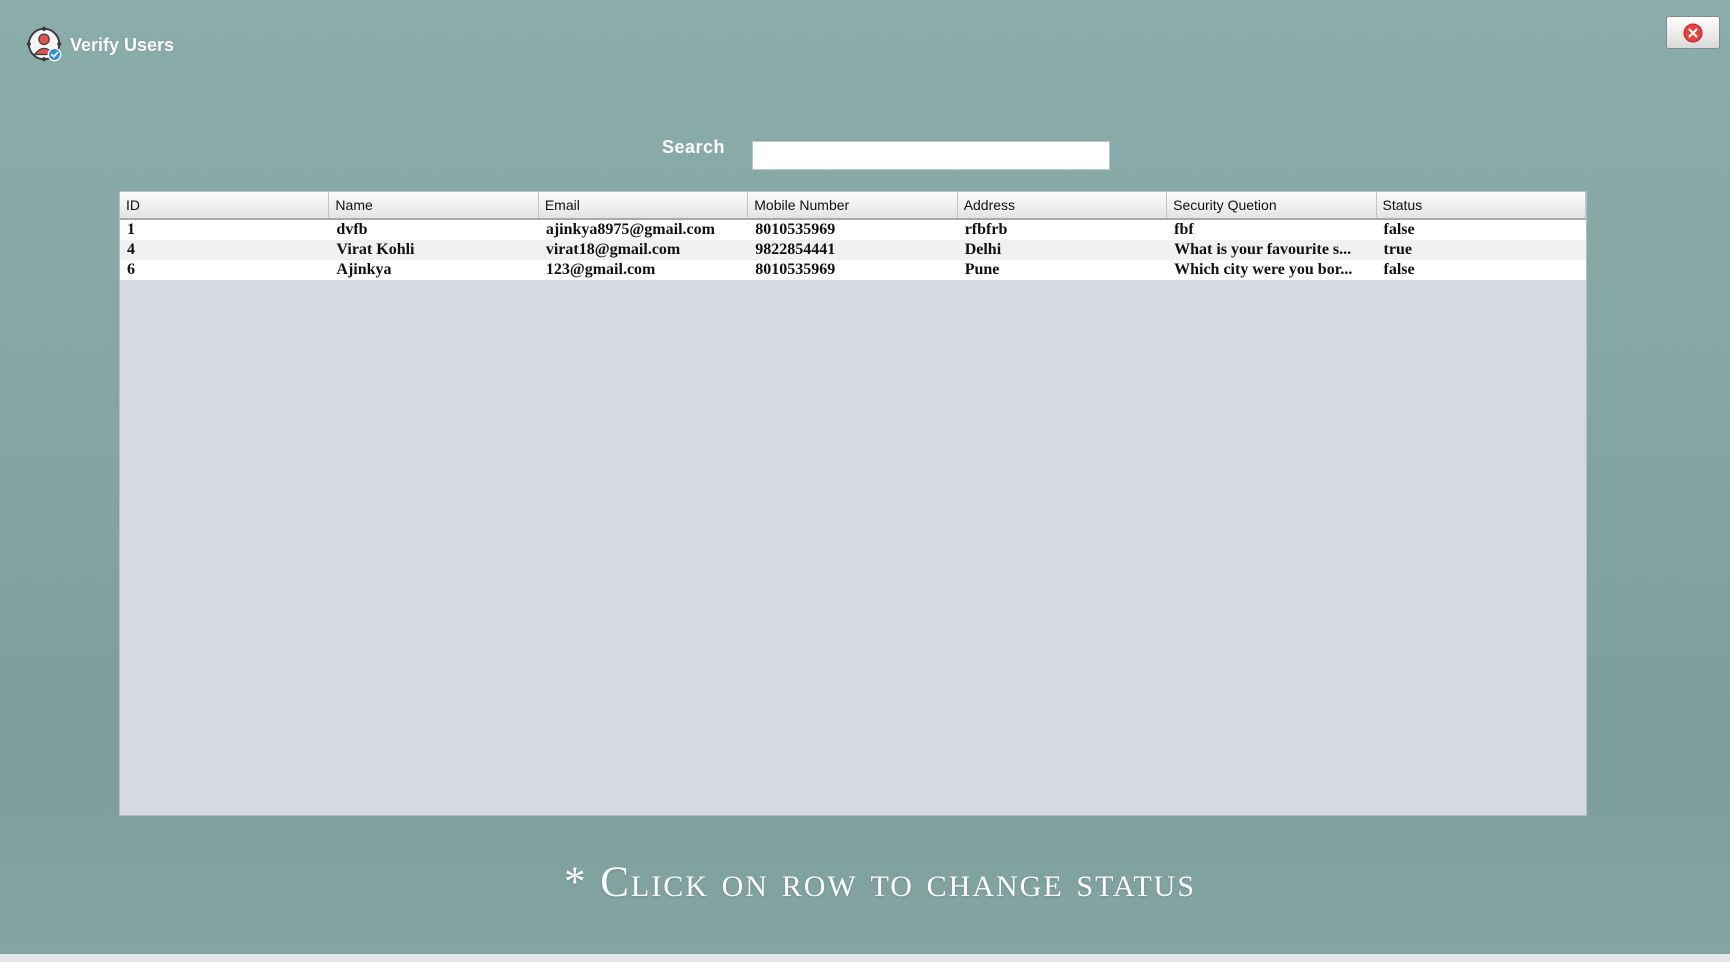 The width and height of the screenshot is (1730, 962). I want to click on change-status-hint: * Click on row to change status, so click(880, 882).